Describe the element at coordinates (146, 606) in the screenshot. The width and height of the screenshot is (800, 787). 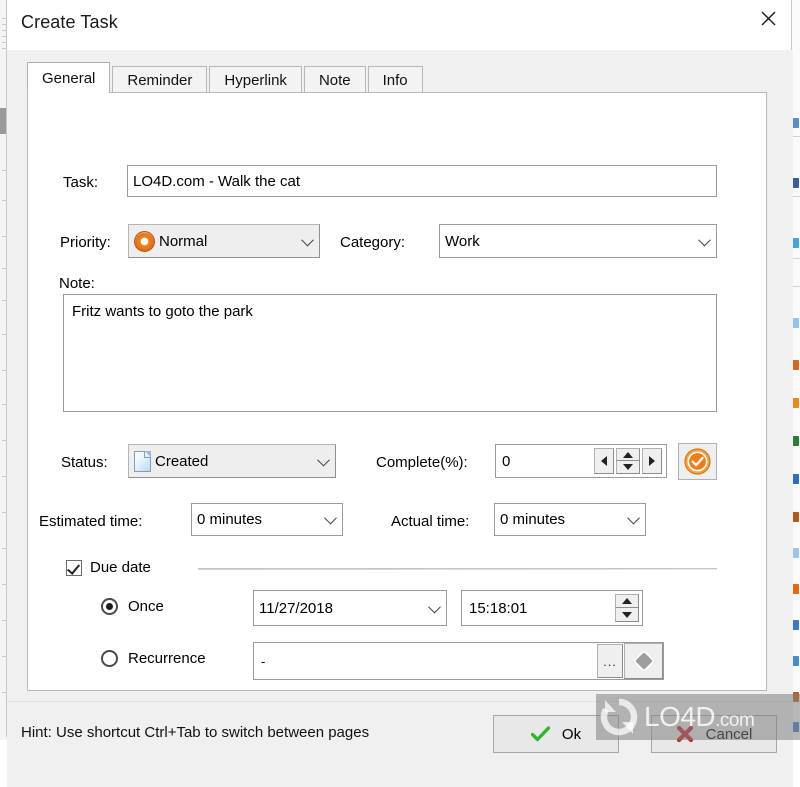
I see `once-label: Once` at that location.